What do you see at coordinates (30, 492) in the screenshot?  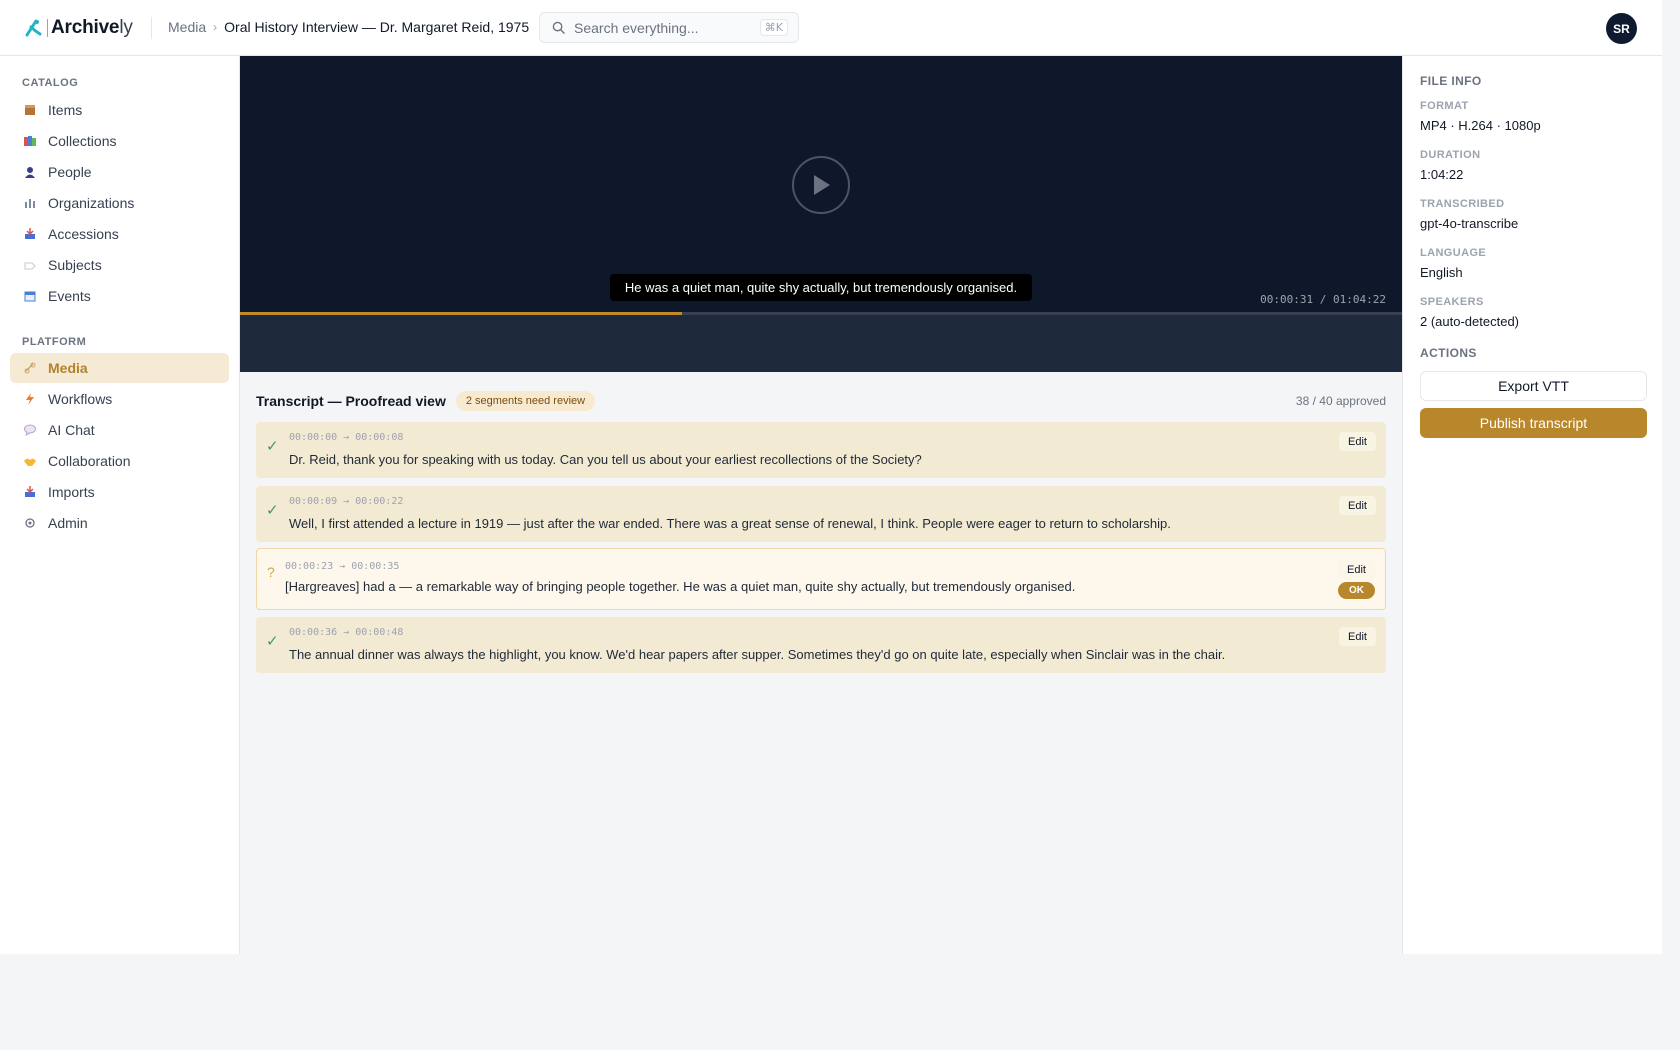 I see `tray-icon` at bounding box center [30, 492].